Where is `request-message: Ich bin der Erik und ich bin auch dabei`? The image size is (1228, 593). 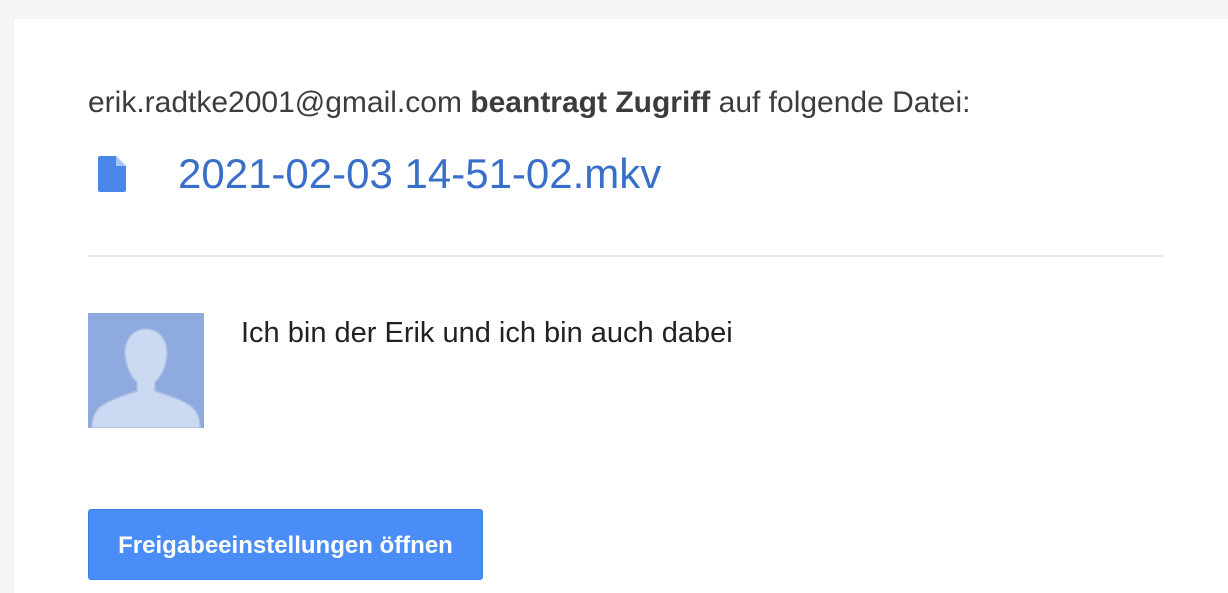 request-message: Ich bin der Erik und ich bin auch dabei is located at coordinates (487, 333).